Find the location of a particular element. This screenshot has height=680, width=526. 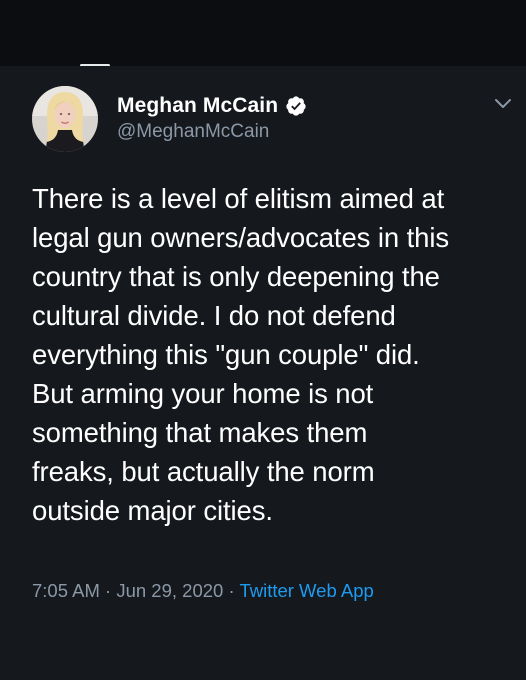

tweet-metadata: 7:05 AM · Jun 29, 2020 · Twitter Web App is located at coordinates (203, 591).